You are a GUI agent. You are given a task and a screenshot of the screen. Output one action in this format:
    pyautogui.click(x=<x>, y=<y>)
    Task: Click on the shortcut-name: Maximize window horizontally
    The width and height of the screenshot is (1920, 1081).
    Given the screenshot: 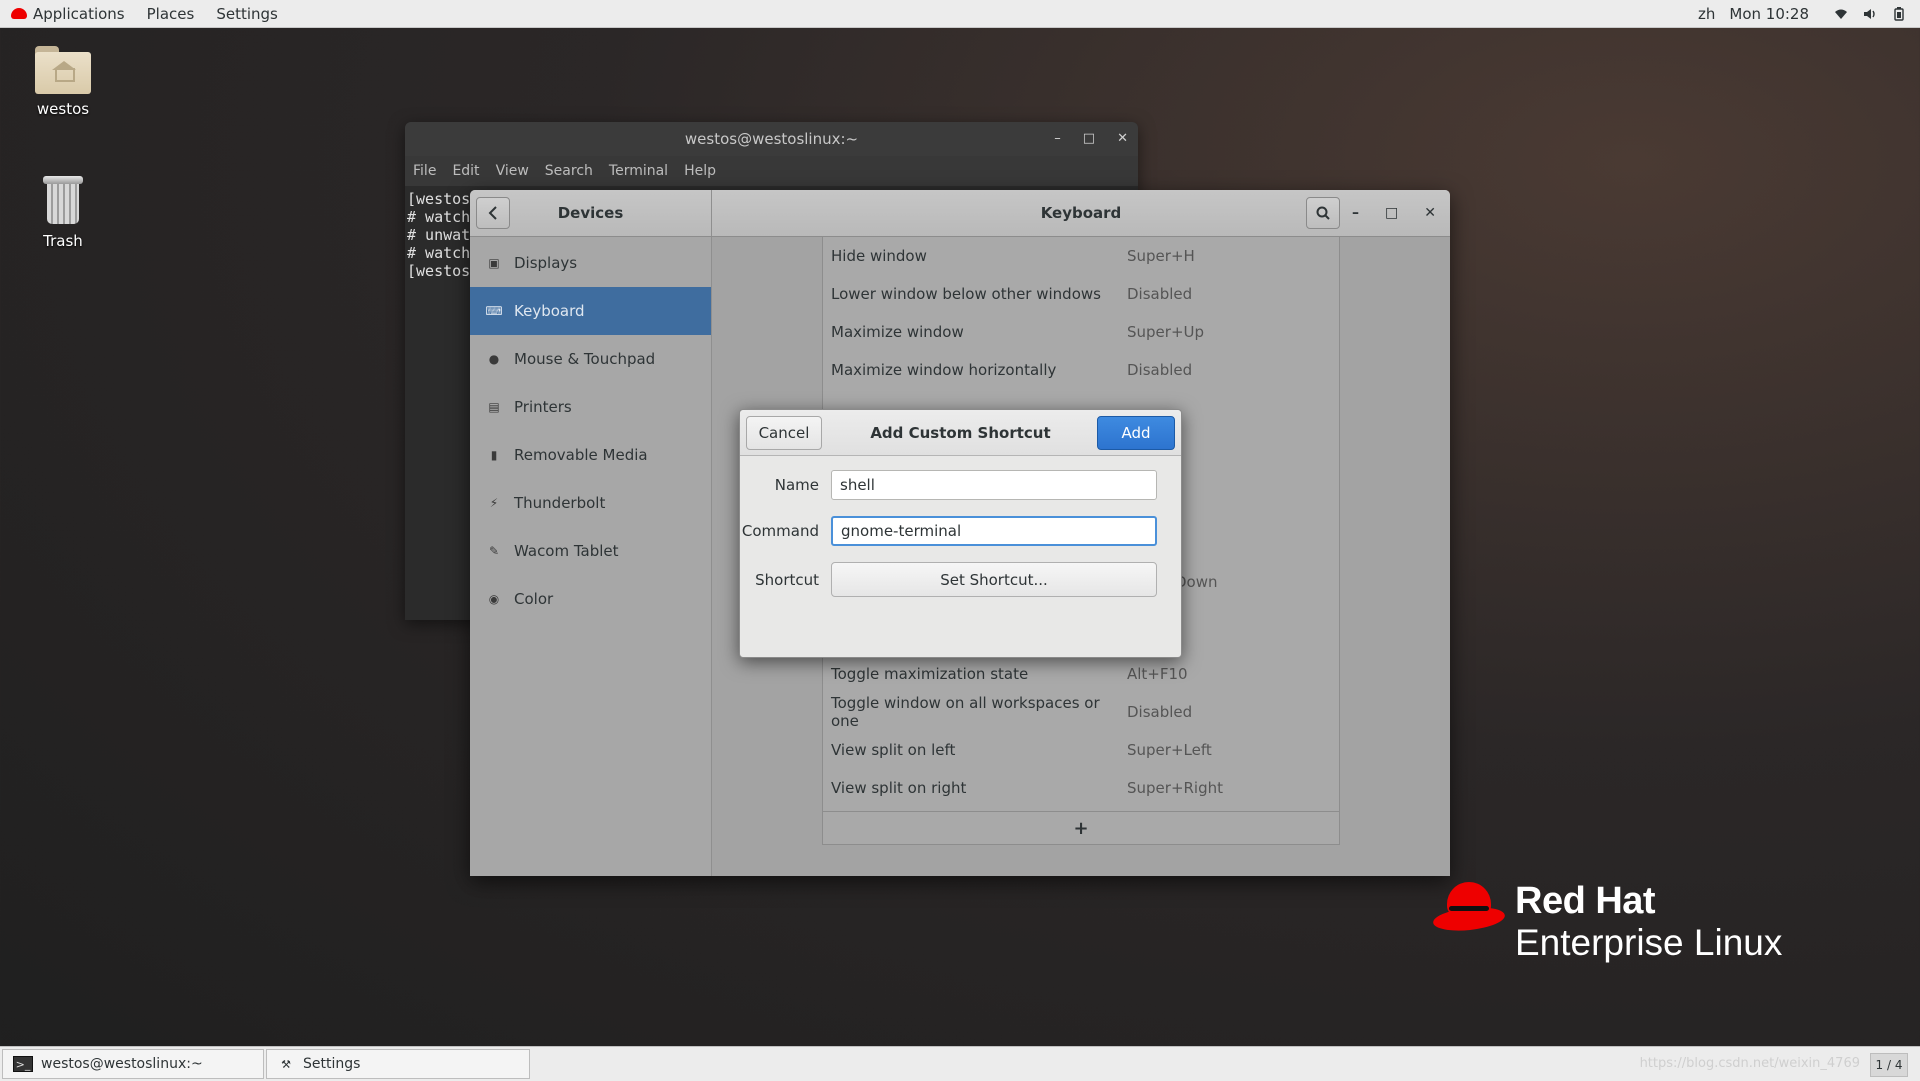 What is the action you would take?
    pyautogui.click(x=944, y=370)
    